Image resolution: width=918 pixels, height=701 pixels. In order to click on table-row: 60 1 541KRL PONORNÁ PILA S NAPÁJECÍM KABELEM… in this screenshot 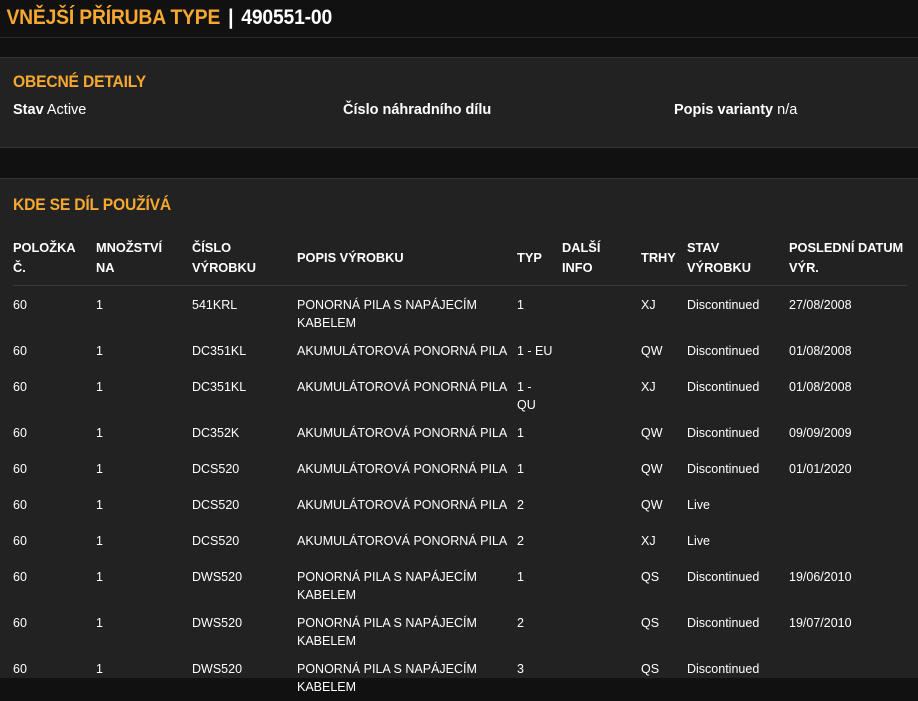, I will do `click(460, 308)`.